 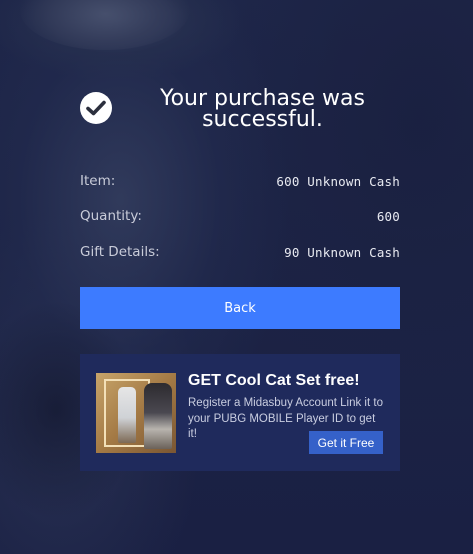 What do you see at coordinates (388, 216) in the screenshot?
I see `detail-value: 600` at bounding box center [388, 216].